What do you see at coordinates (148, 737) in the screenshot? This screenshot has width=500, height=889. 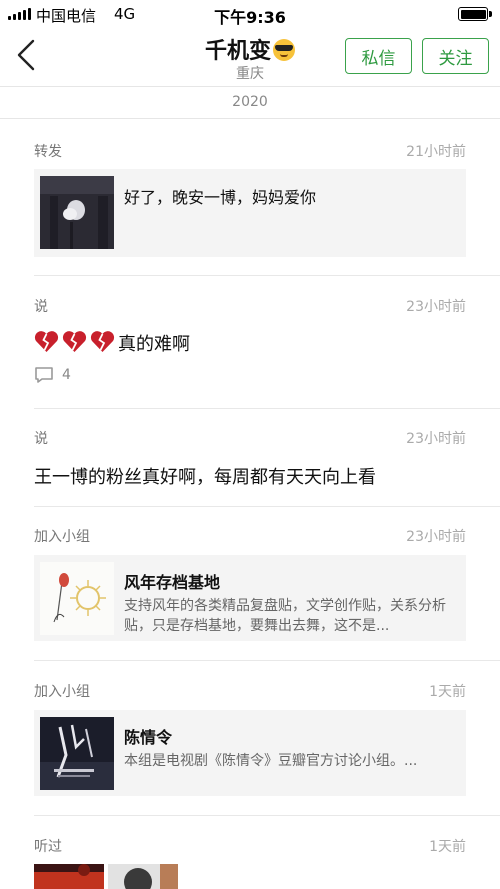 I see `group-name: 陈情令` at bounding box center [148, 737].